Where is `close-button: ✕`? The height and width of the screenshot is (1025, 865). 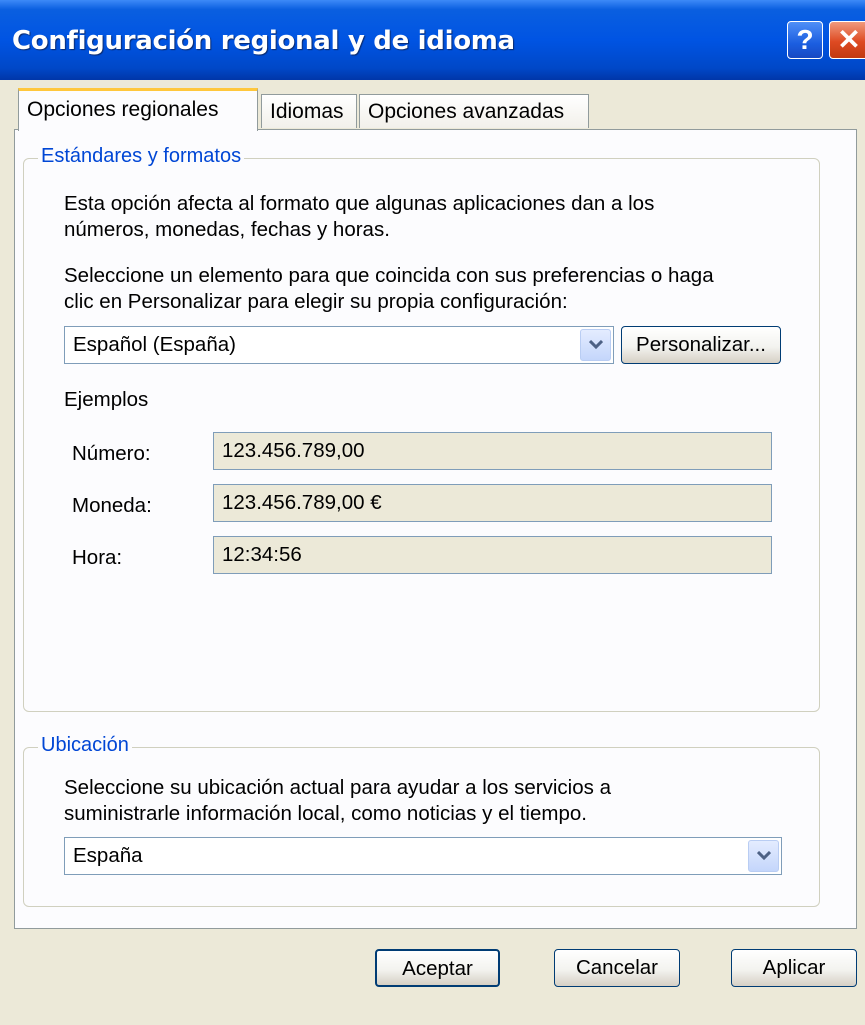 close-button: ✕ is located at coordinates (847, 40).